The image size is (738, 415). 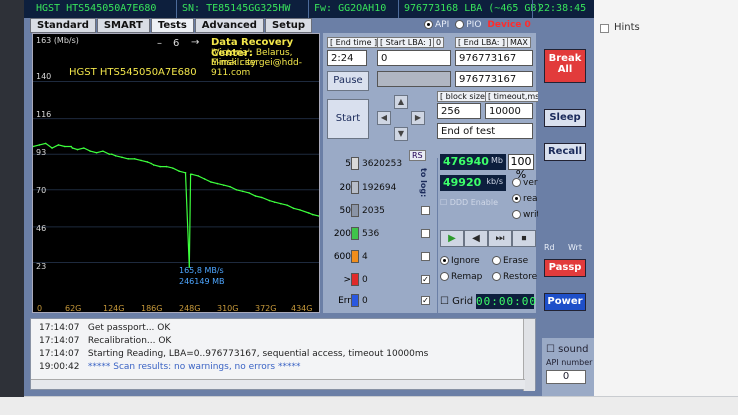 What do you see at coordinates (474, 25) in the screenshot?
I see `pio-label: PIO` at bounding box center [474, 25].